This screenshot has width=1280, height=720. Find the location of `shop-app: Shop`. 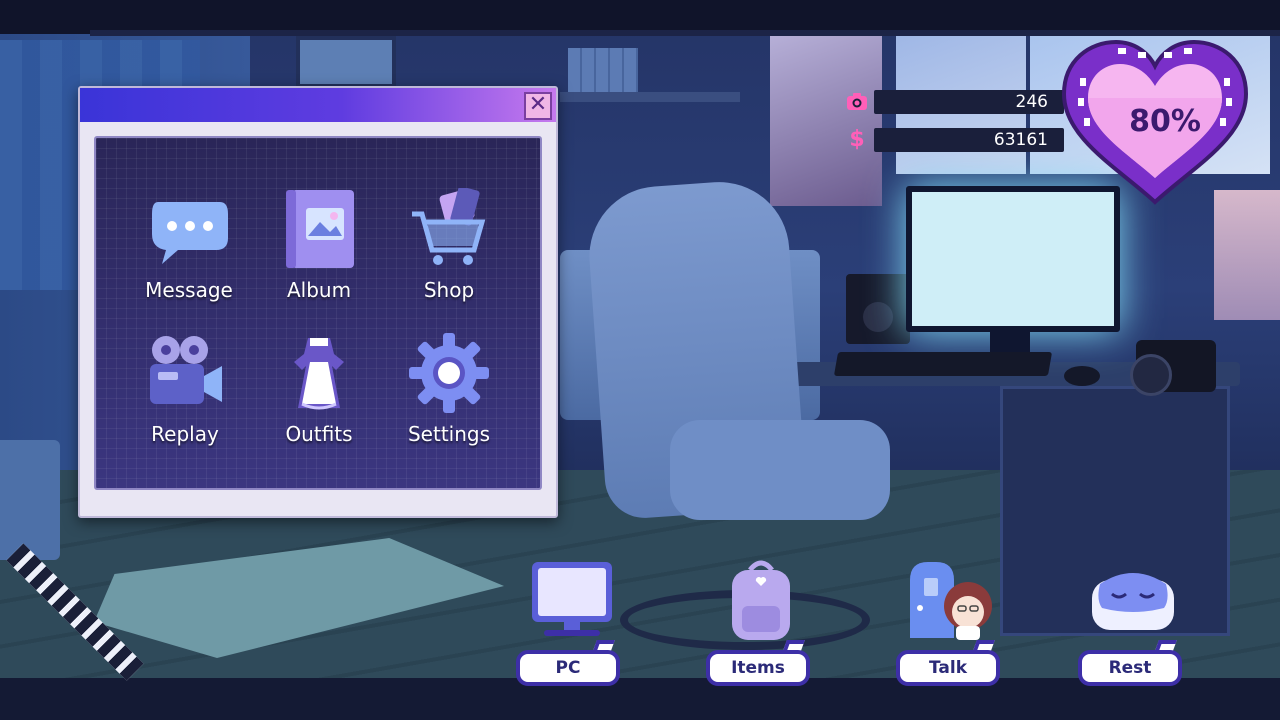

shop-app: Shop is located at coordinates (449, 252).